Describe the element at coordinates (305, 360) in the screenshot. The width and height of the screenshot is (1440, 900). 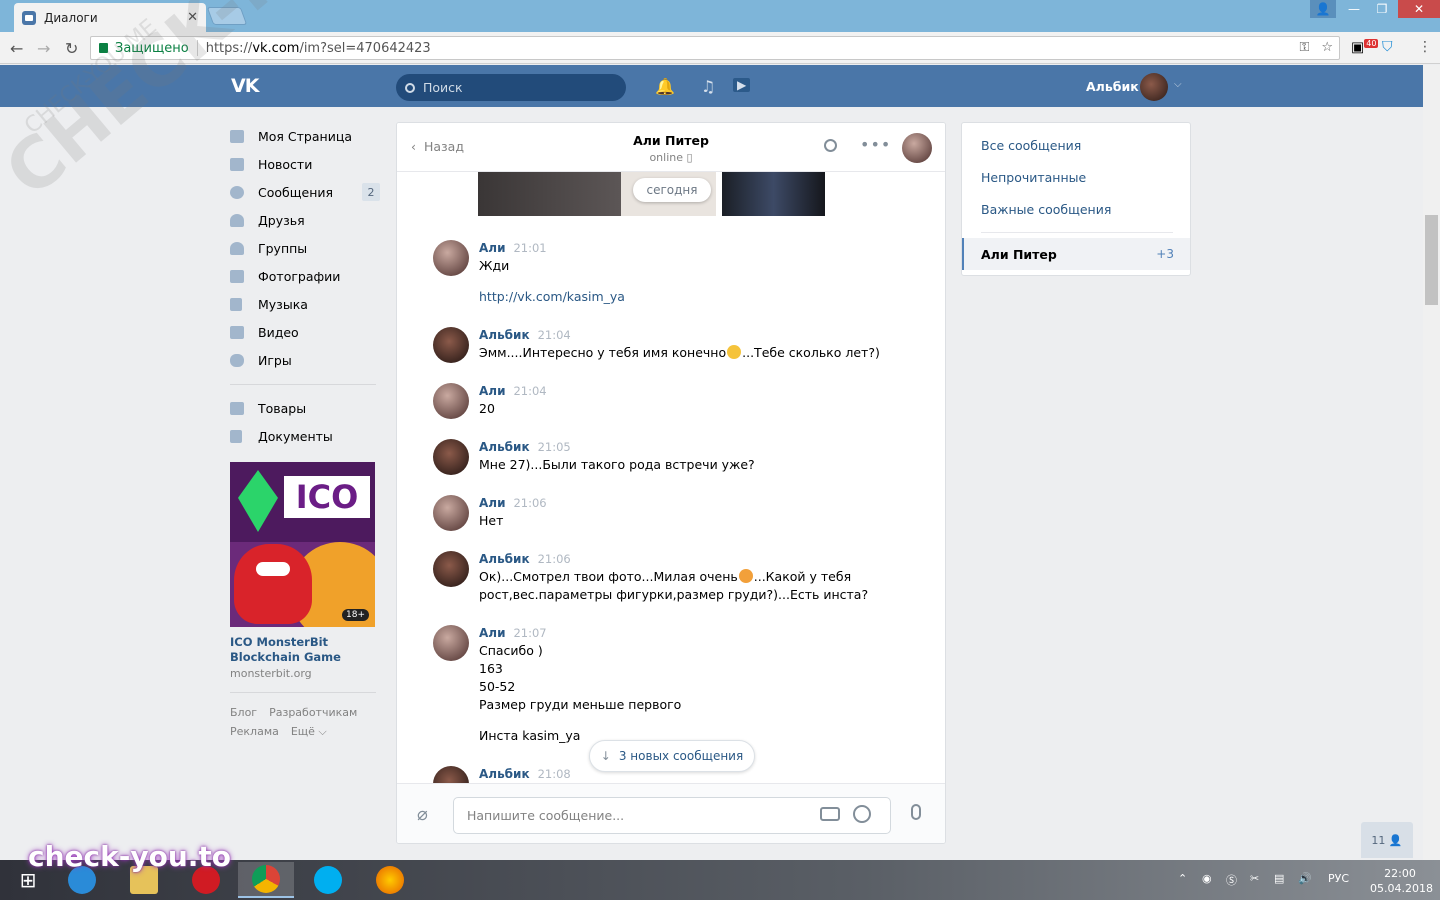
I see `menu-item-games: Игры` at that location.